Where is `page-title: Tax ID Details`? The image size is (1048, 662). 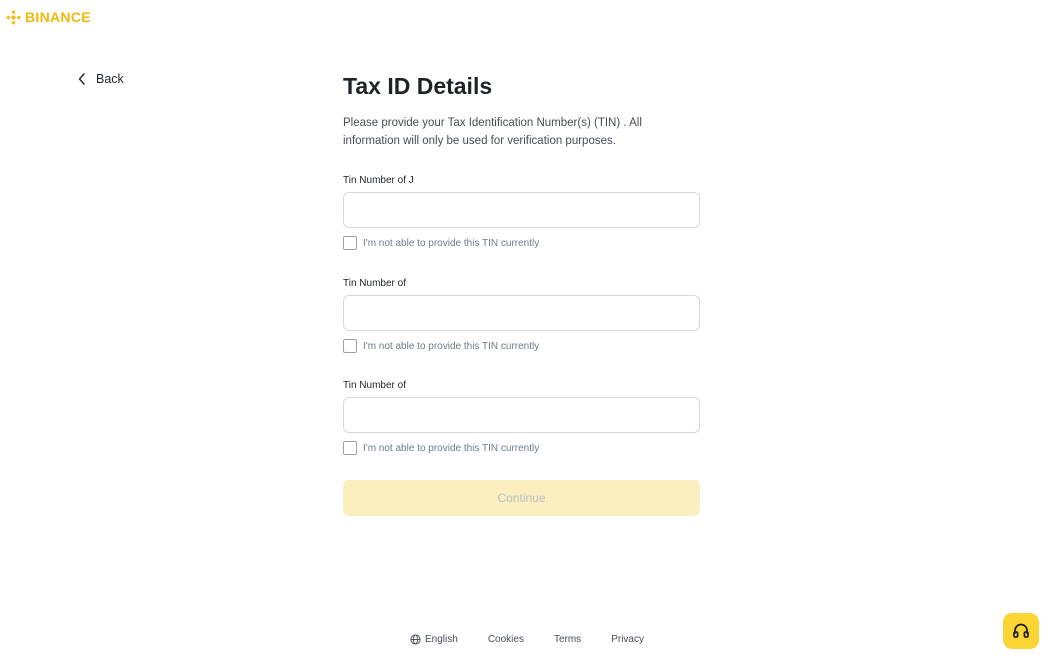 page-title: Tax ID Details is located at coordinates (418, 86).